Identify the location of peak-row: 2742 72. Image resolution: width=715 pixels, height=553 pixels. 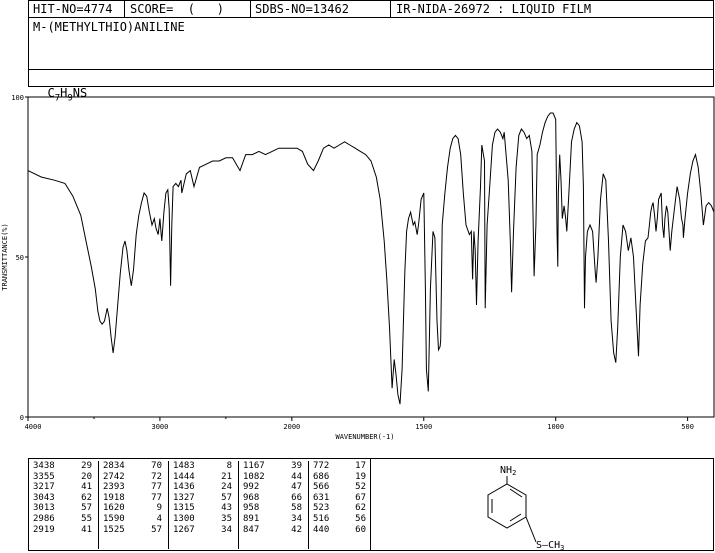
(133, 477).